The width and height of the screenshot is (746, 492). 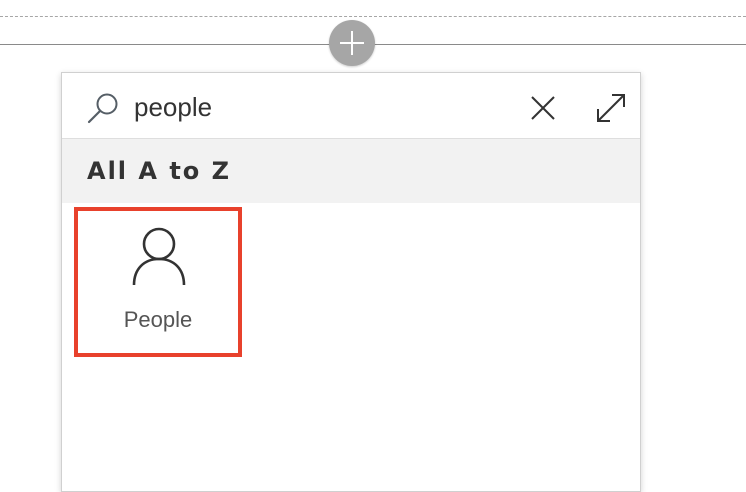 I want to click on plus-icon, so click(x=352, y=43).